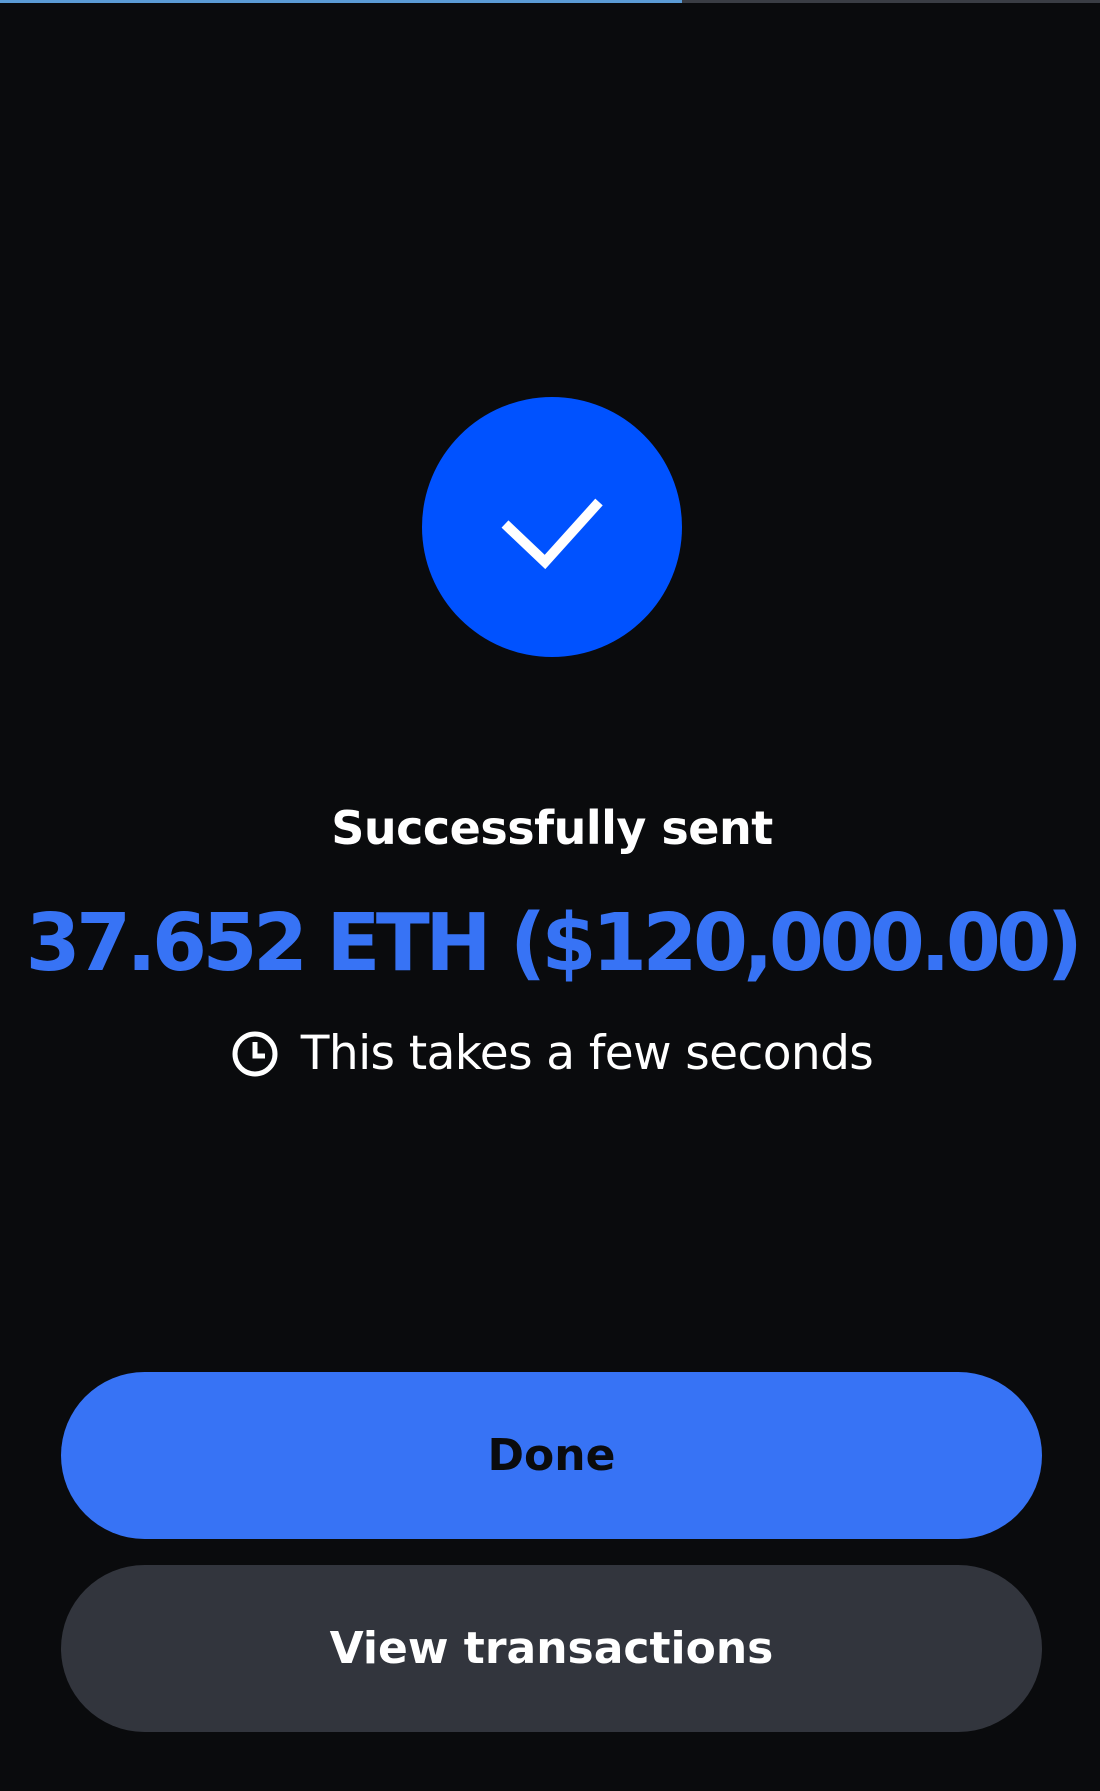  What do you see at coordinates (255, 1054) in the screenshot?
I see `clock-icon` at bounding box center [255, 1054].